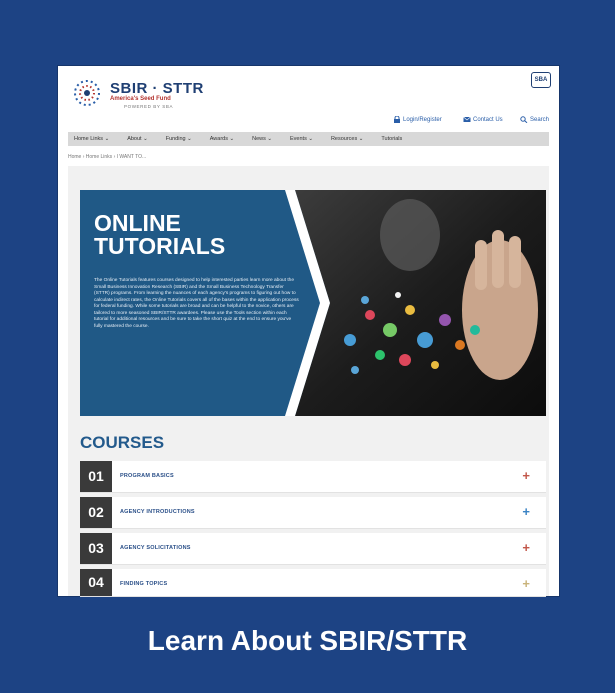  Describe the element at coordinates (96, 548) in the screenshot. I see `course-number-badge: 03` at that location.